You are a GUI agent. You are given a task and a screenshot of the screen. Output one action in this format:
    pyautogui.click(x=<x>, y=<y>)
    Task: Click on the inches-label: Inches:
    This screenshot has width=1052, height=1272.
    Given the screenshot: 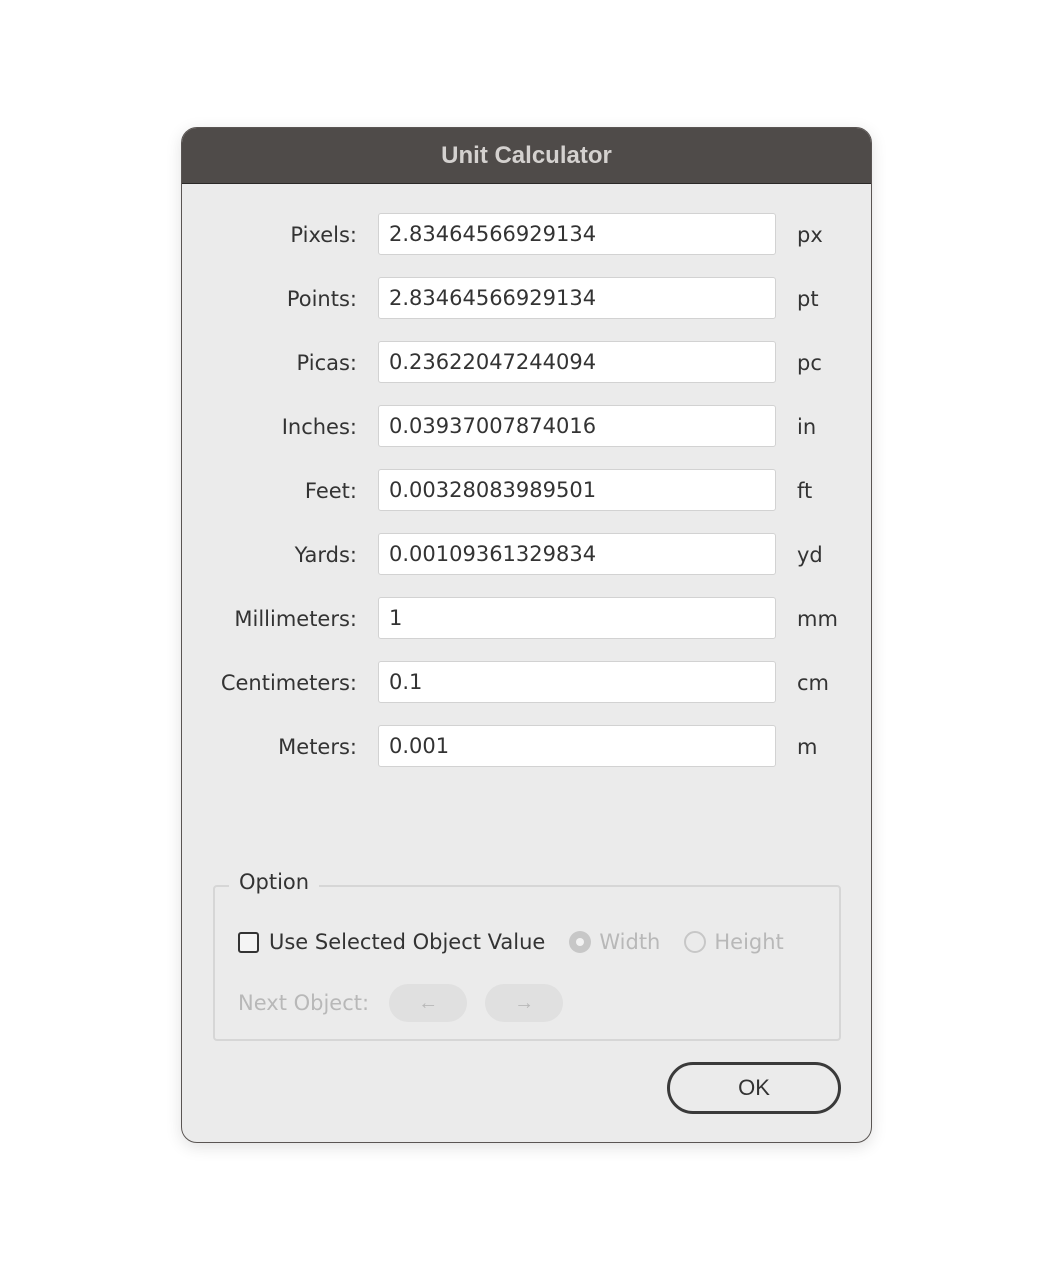 What is the action you would take?
    pyautogui.click(x=319, y=427)
    